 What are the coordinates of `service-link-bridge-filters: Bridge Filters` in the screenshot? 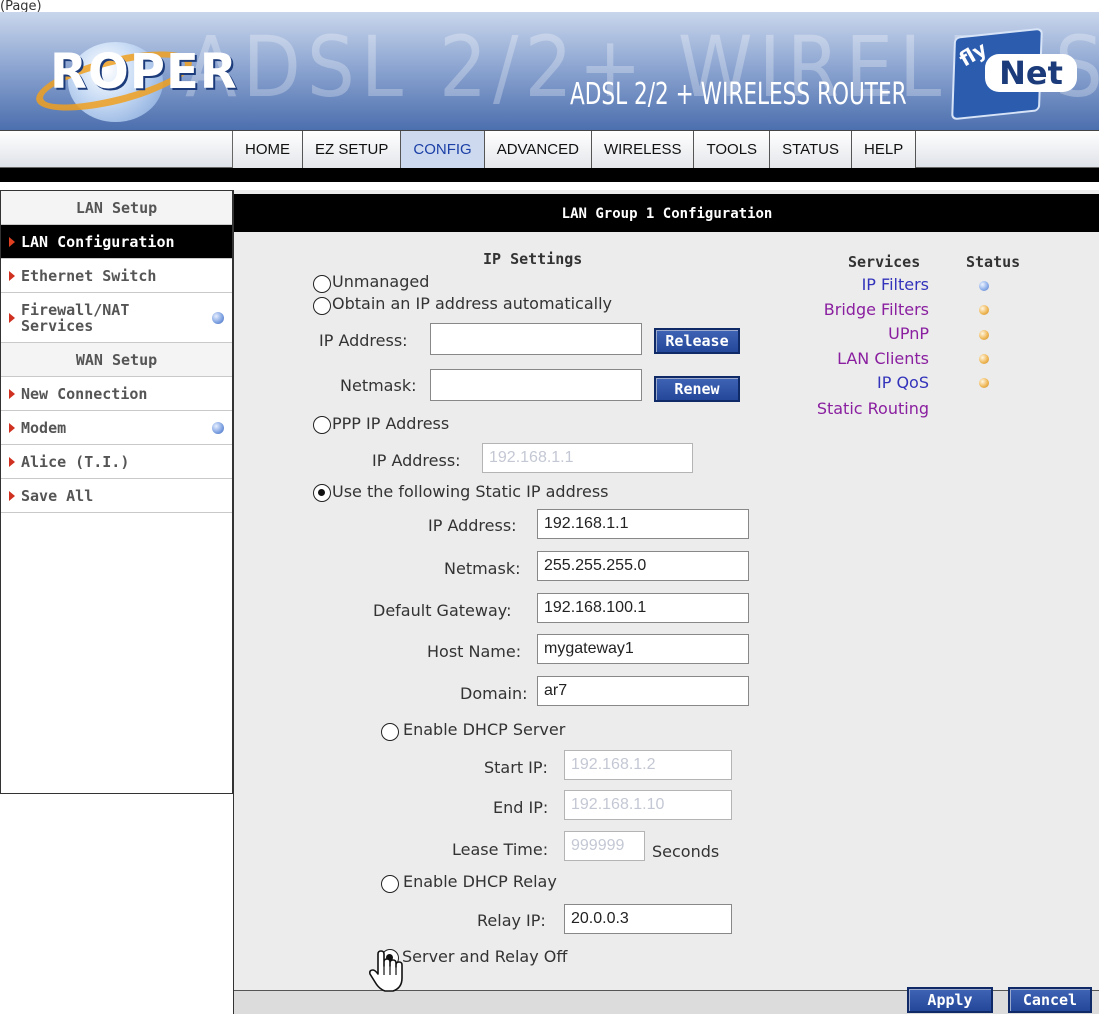 It's located at (876, 309).